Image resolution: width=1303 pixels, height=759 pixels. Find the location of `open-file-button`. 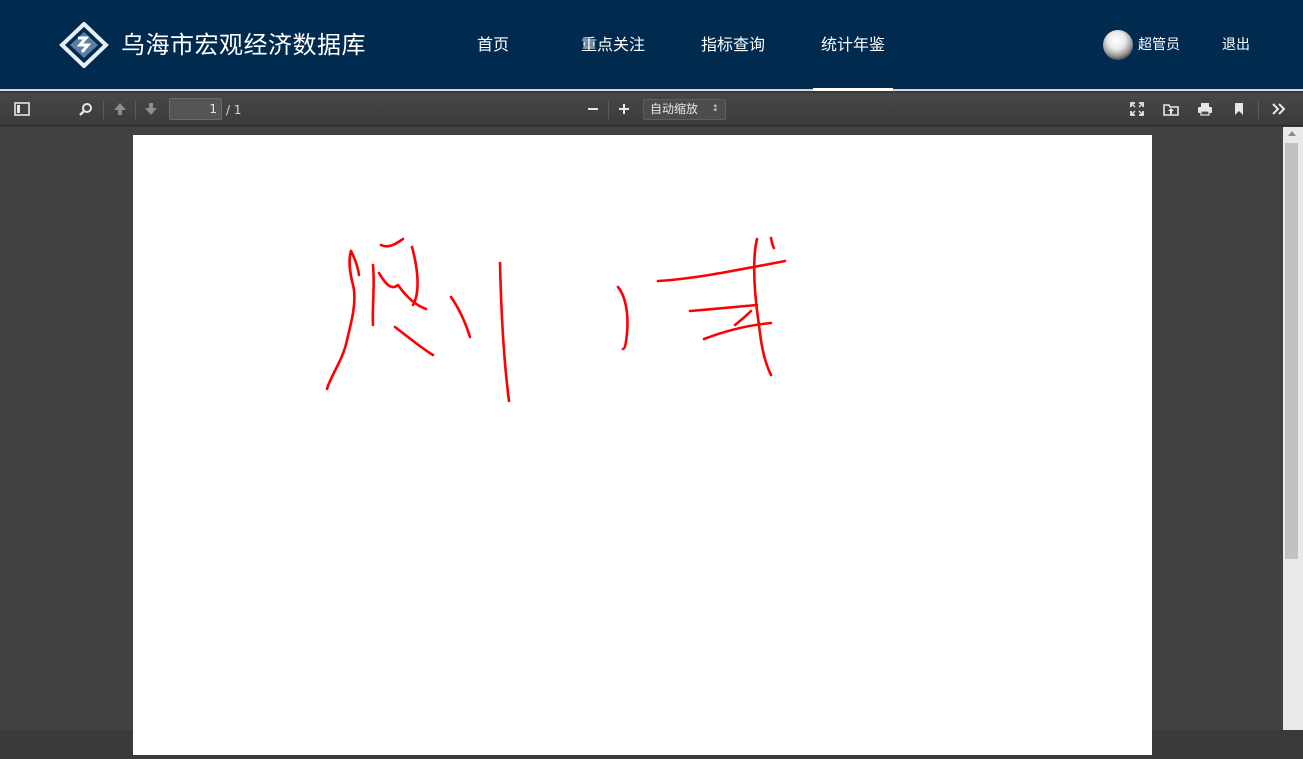

open-file-button is located at coordinates (1171, 109).